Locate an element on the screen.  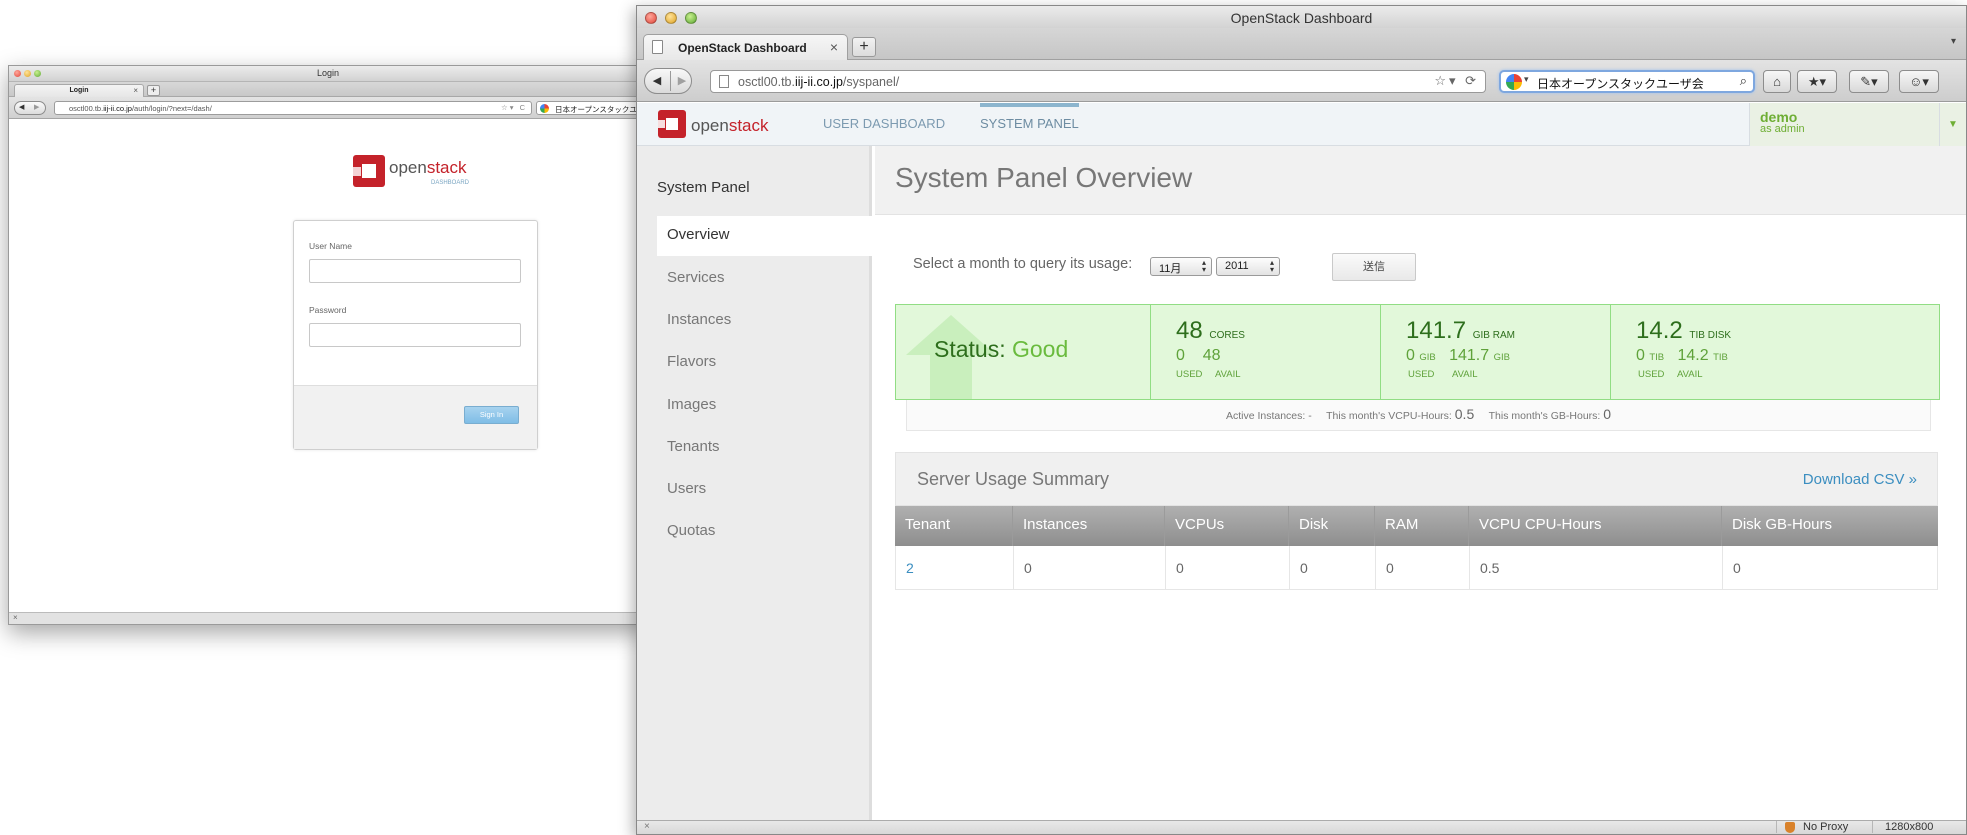
sidebar-item-images: Images is located at coordinates (691, 404).